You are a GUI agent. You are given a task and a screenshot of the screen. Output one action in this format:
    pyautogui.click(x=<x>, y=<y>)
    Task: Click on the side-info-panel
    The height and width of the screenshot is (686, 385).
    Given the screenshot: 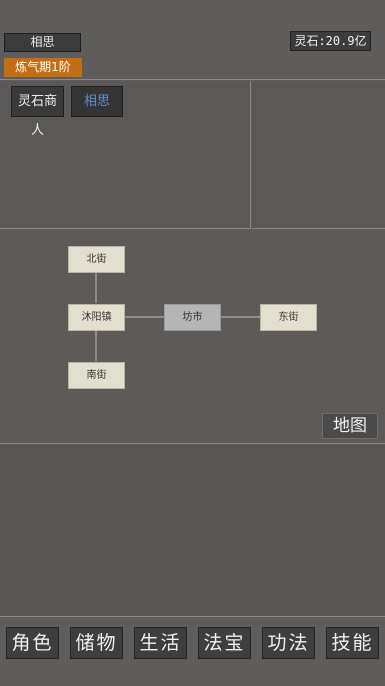 What is the action you would take?
    pyautogui.click(x=318, y=155)
    